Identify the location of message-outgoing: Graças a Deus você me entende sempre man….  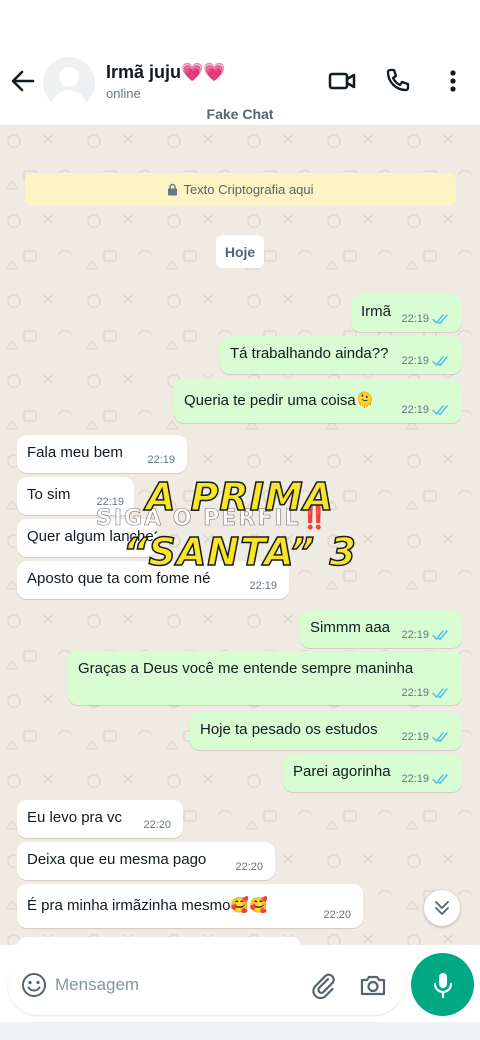
(265, 678).